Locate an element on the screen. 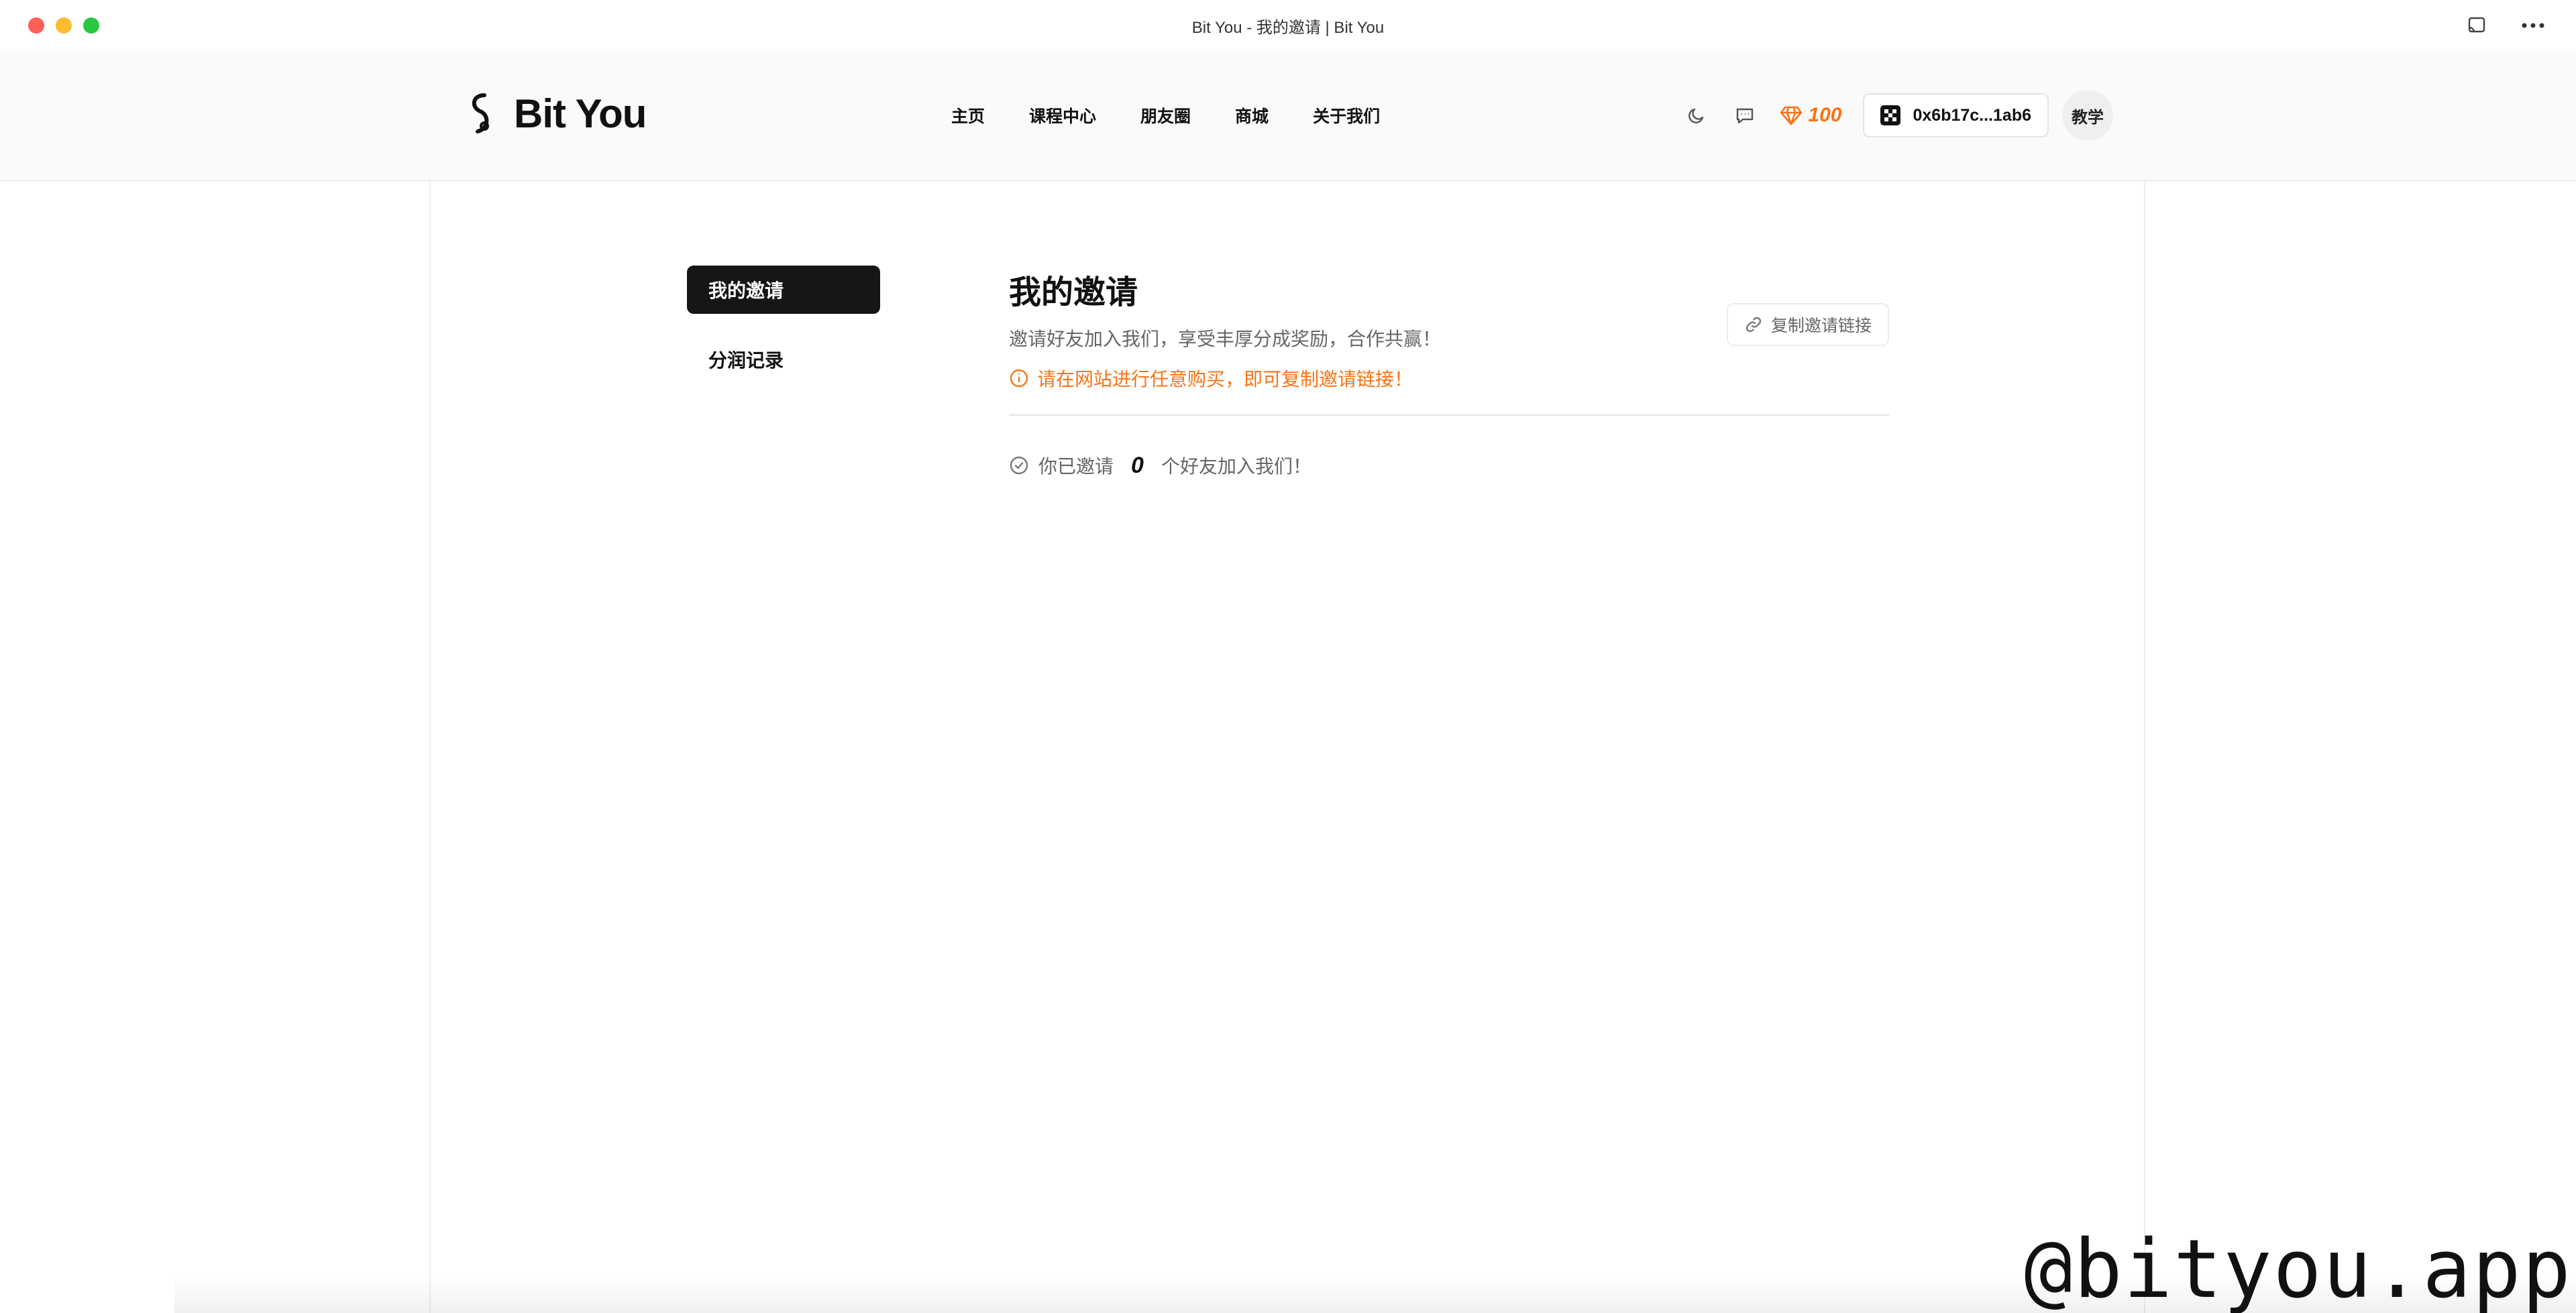  check-circle-icon is located at coordinates (1019, 465).